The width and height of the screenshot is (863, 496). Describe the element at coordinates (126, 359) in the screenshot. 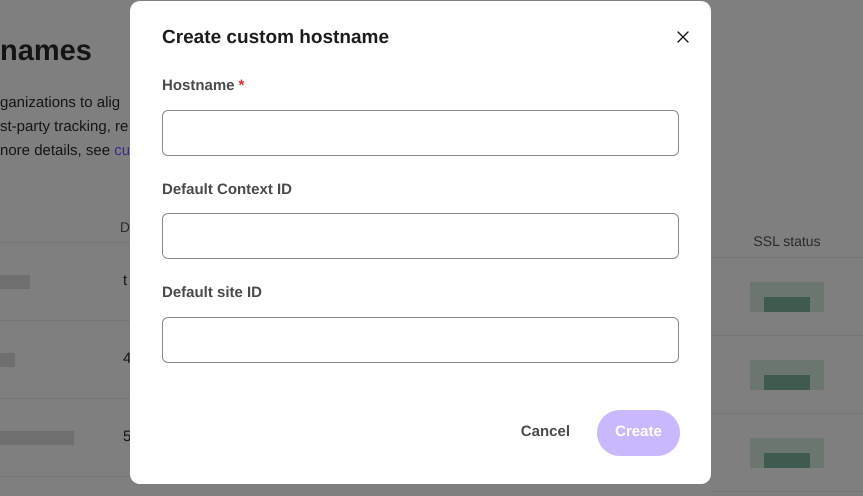

I see `table-cell-text: 4` at that location.